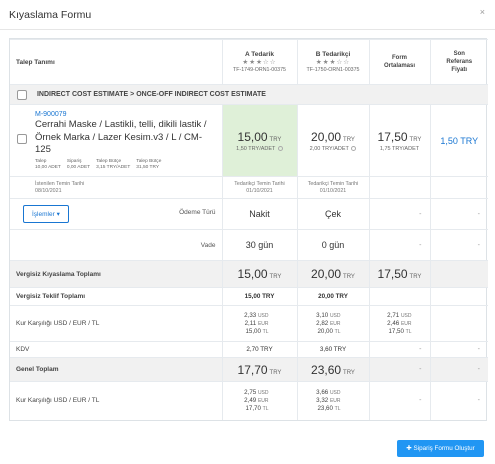 The height and width of the screenshot is (464, 495). Describe the element at coordinates (116, 62) in the screenshot. I see `request-definition-header: Talep Tanımı` at that location.